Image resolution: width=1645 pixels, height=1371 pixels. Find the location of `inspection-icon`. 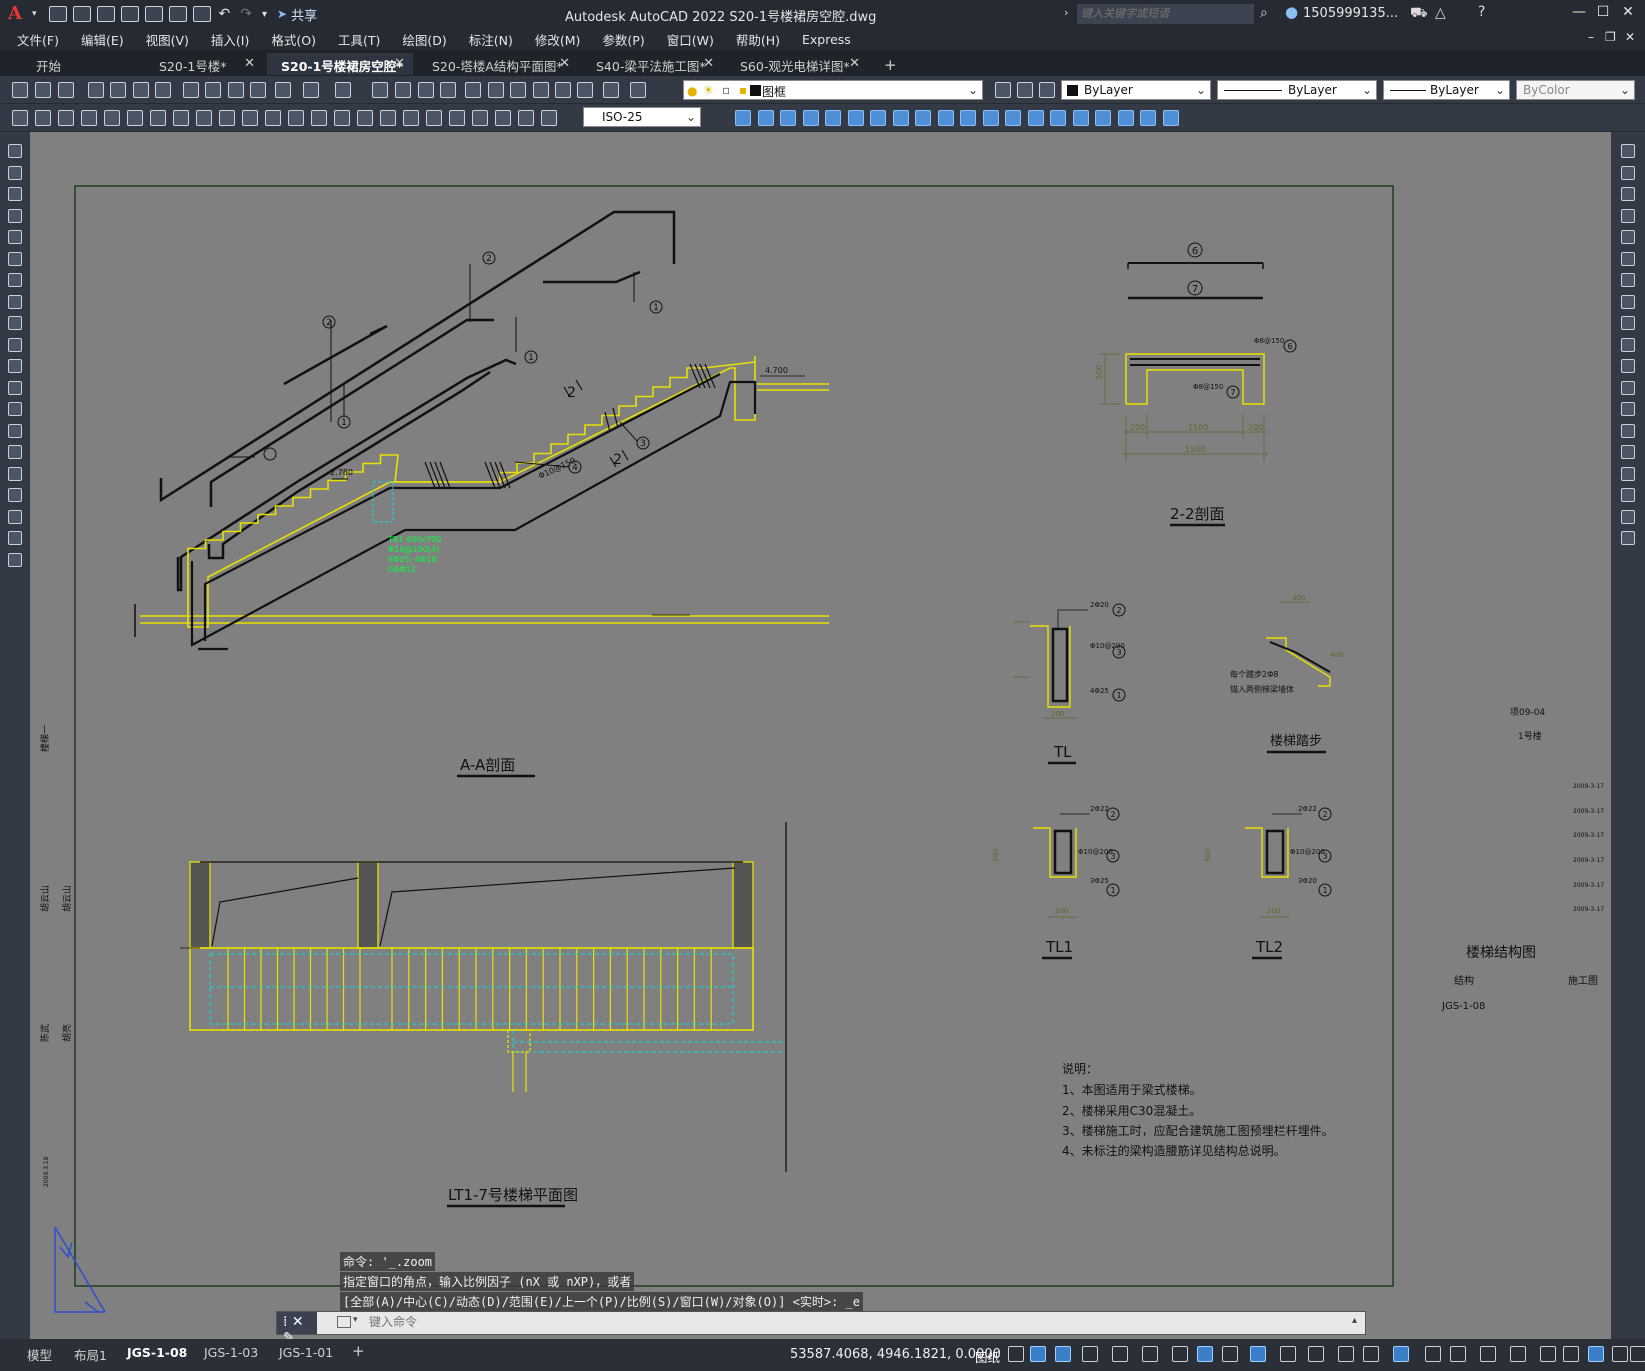

inspection-icon is located at coordinates (365, 118).